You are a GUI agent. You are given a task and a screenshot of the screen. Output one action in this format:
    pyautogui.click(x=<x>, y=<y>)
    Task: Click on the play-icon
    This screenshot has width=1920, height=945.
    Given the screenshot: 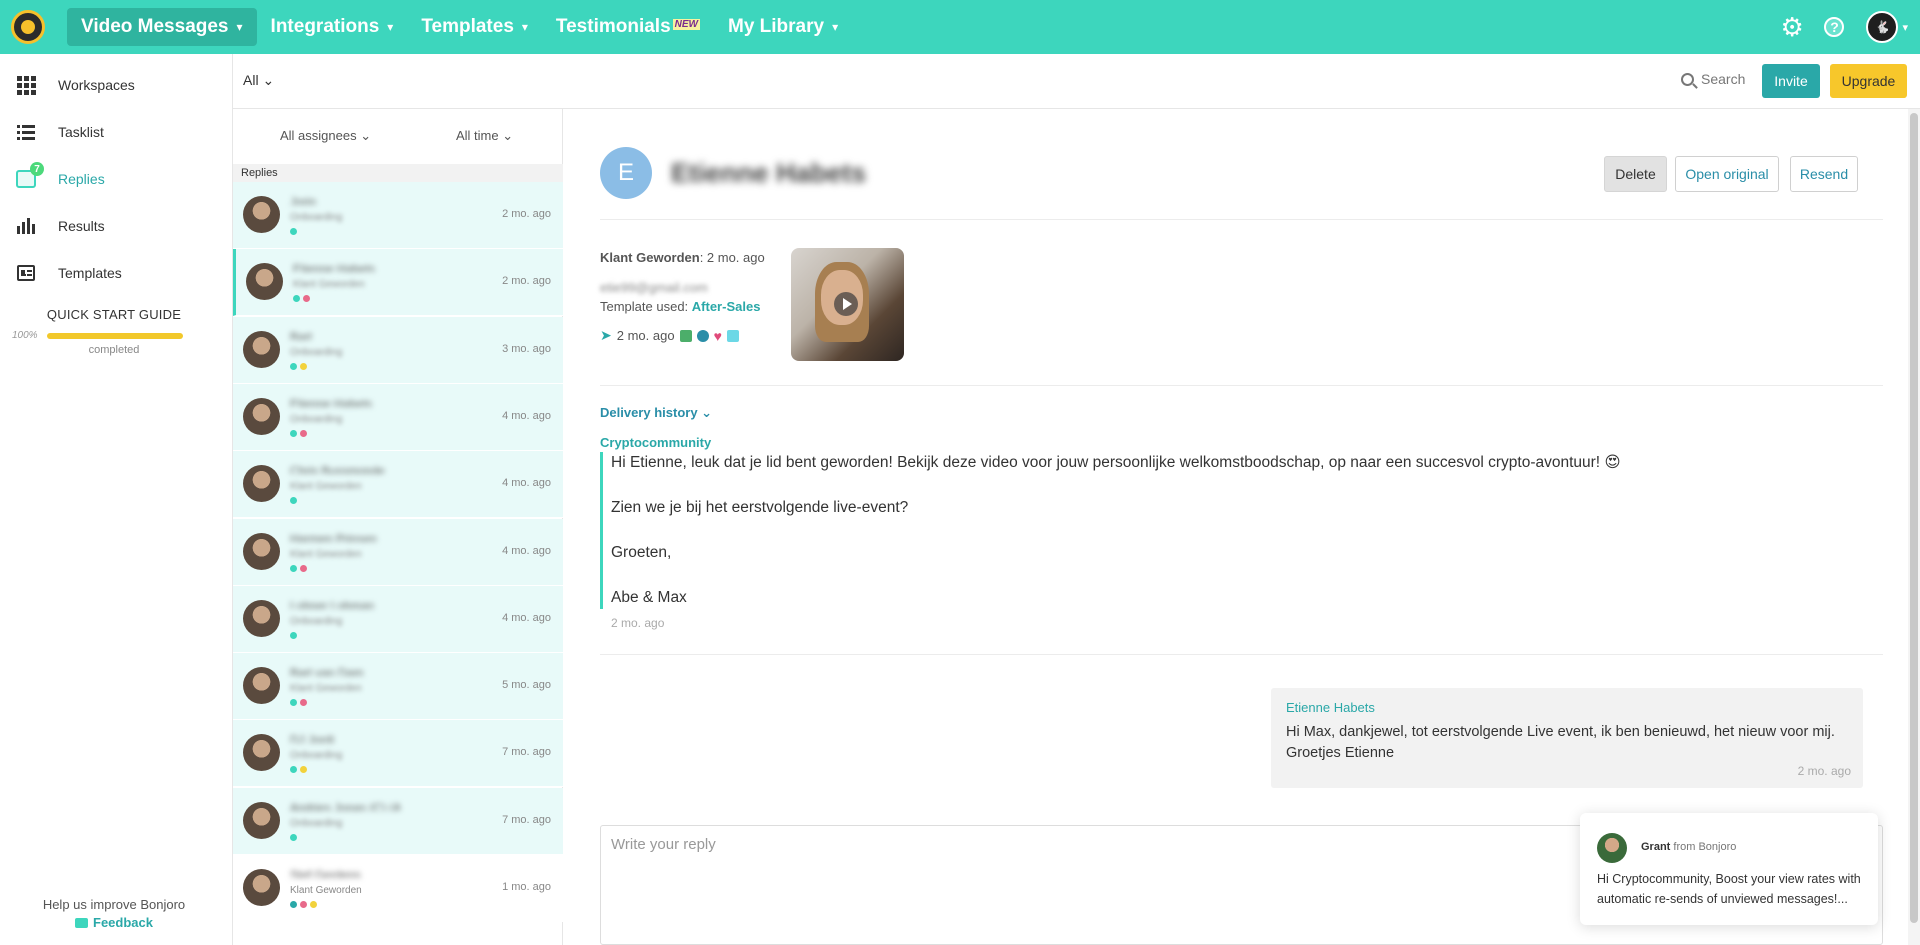 What is the action you would take?
    pyautogui.click(x=846, y=304)
    